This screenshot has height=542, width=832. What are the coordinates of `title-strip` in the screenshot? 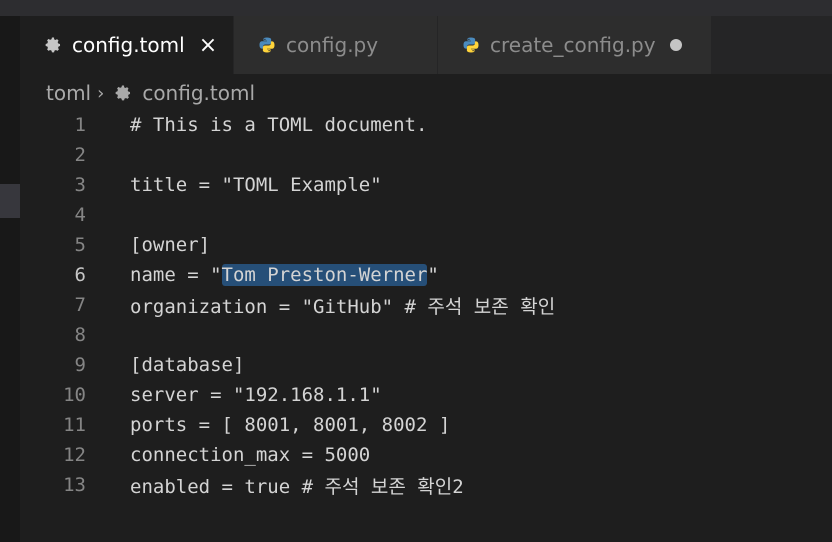 It's located at (416, 8).